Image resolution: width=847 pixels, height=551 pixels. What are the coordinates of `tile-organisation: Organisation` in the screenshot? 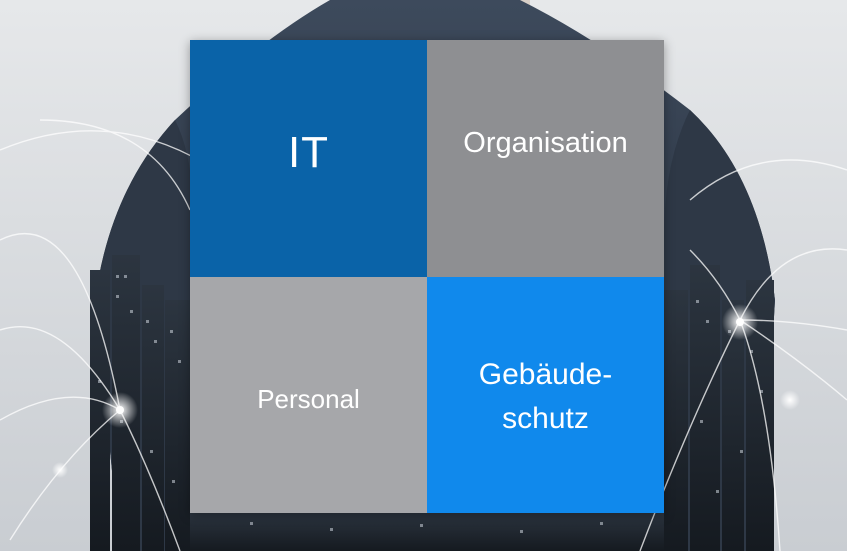 It's located at (545, 158).